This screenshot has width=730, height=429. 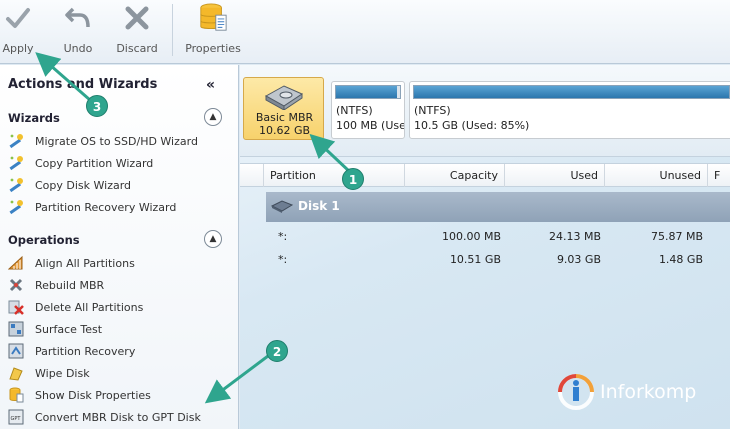 I want to click on table-row: *: 10.51 GB 9.03 GB 1.48 GB, so click(x=485, y=260).